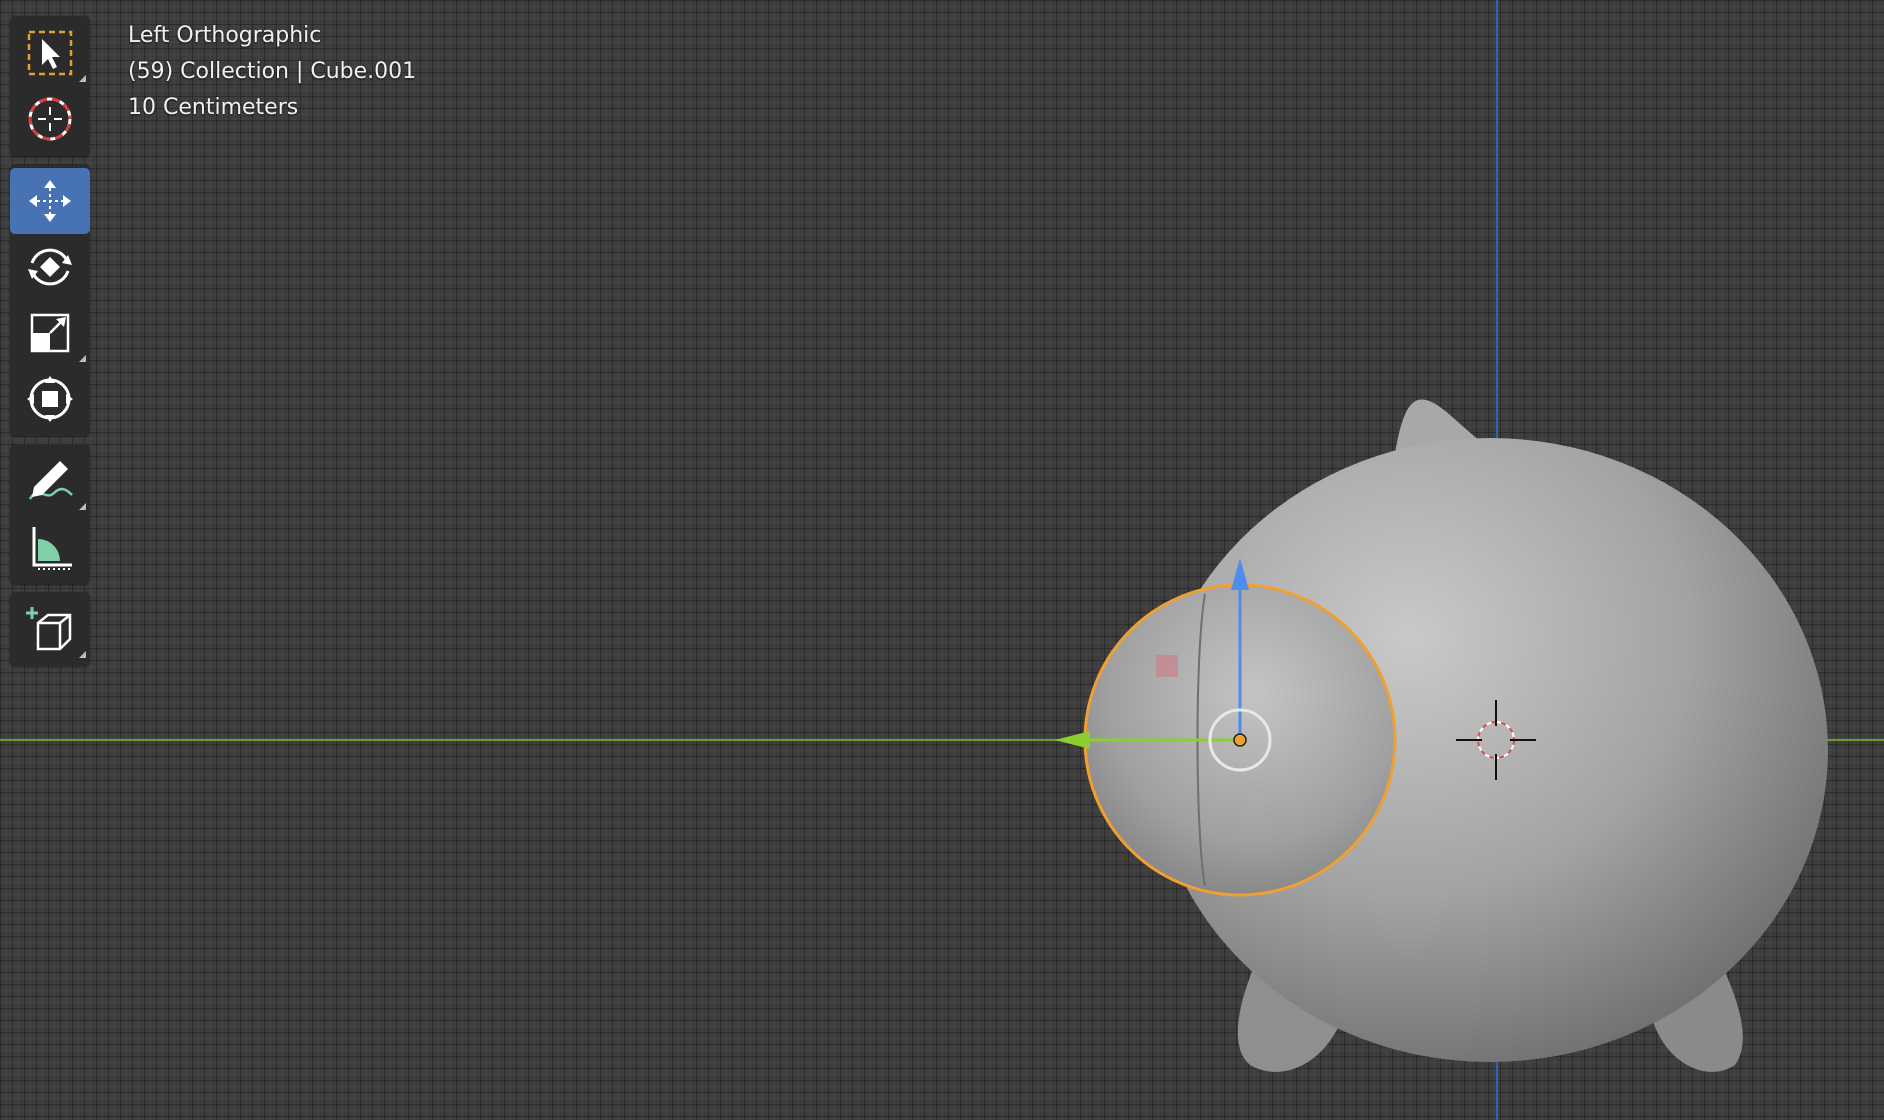  I want to click on cursor-icon, so click(50, 119).